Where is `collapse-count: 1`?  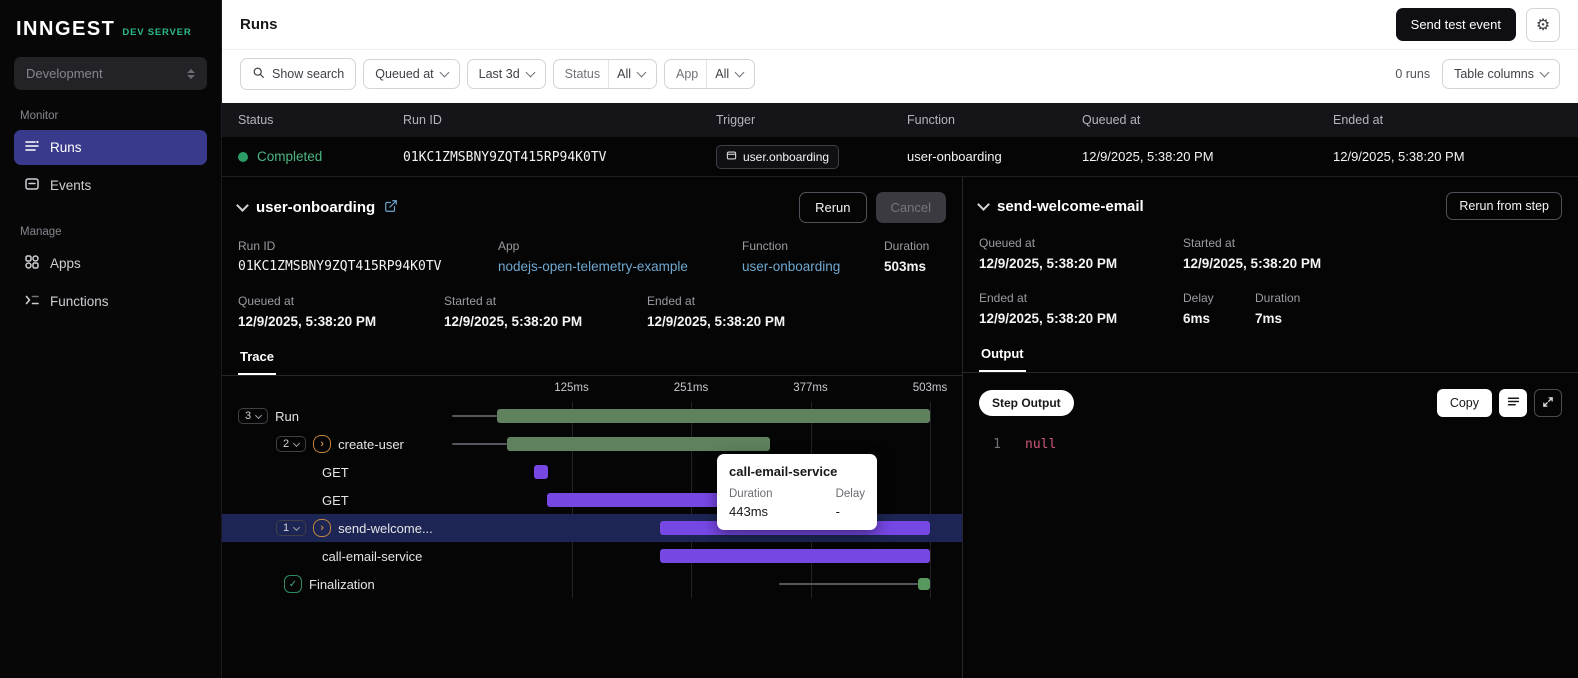
collapse-count: 1 is located at coordinates (286, 528).